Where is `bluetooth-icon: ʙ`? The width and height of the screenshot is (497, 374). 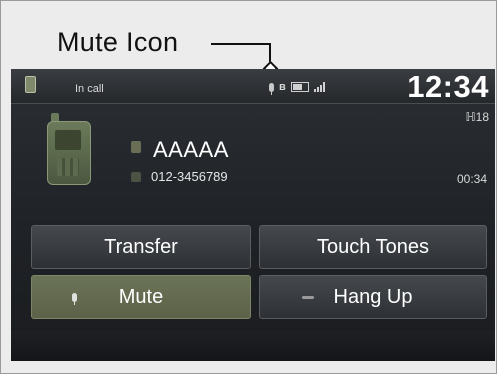
bluetooth-icon: ʙ is located at coordinates (282, 87).